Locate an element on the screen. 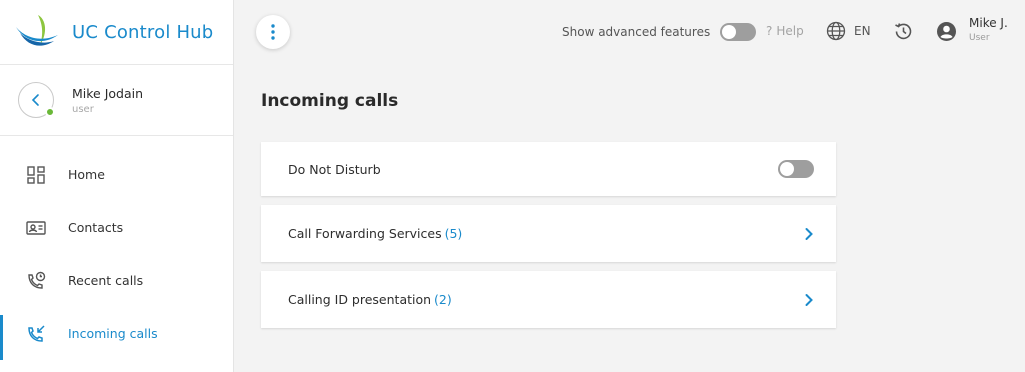 This screenshot has height=372, width=1025. advanced-features-control: Show advanced features is located at coordinates (659, 32).